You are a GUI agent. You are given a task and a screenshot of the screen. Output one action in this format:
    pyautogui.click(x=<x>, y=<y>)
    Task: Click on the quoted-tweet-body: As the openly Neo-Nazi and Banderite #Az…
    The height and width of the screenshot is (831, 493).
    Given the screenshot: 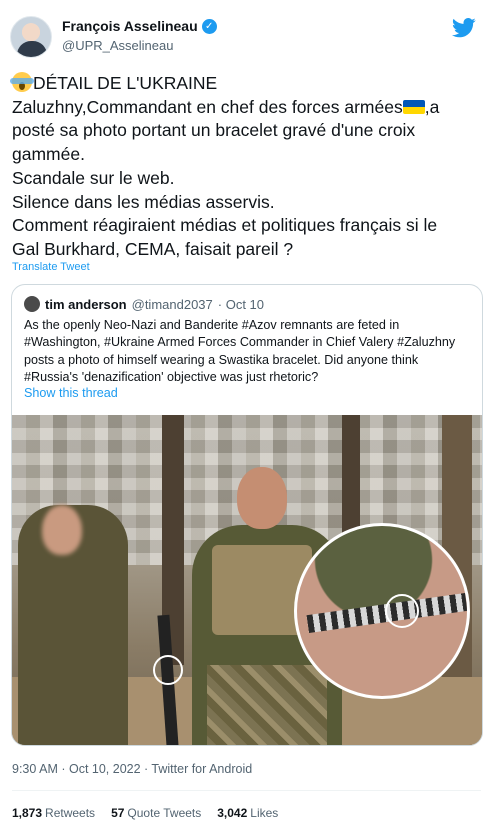 What is the action you would take?
    pyautogui.click(x=250, y=352)
    